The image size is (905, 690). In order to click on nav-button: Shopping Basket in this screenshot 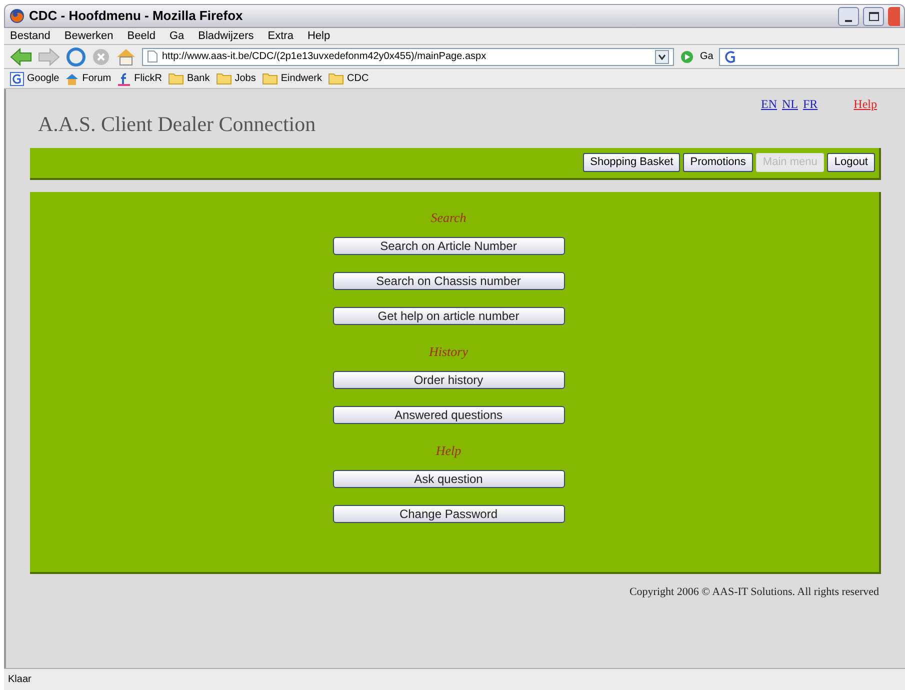, I will do `click(631, 162)`.